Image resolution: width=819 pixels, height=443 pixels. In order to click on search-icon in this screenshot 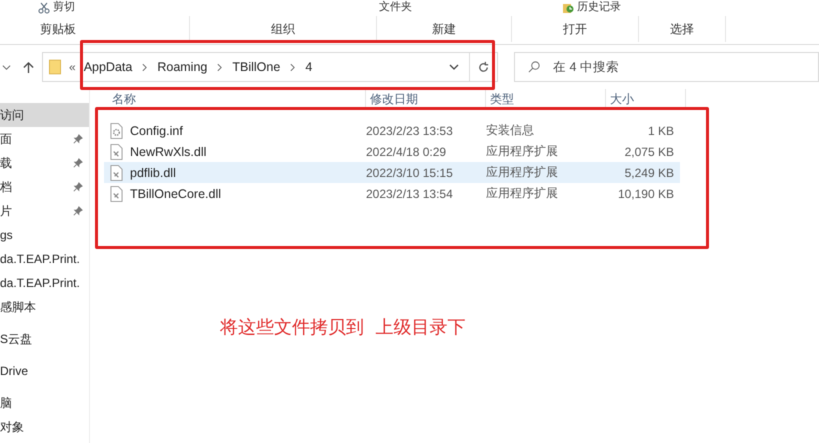, I will do `click(534, 66)`.